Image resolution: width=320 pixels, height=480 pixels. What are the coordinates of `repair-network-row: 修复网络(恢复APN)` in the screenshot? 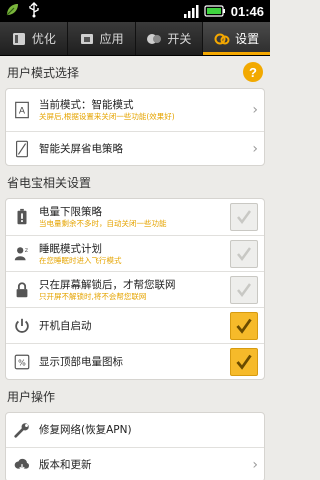 It's located at (135, 430).